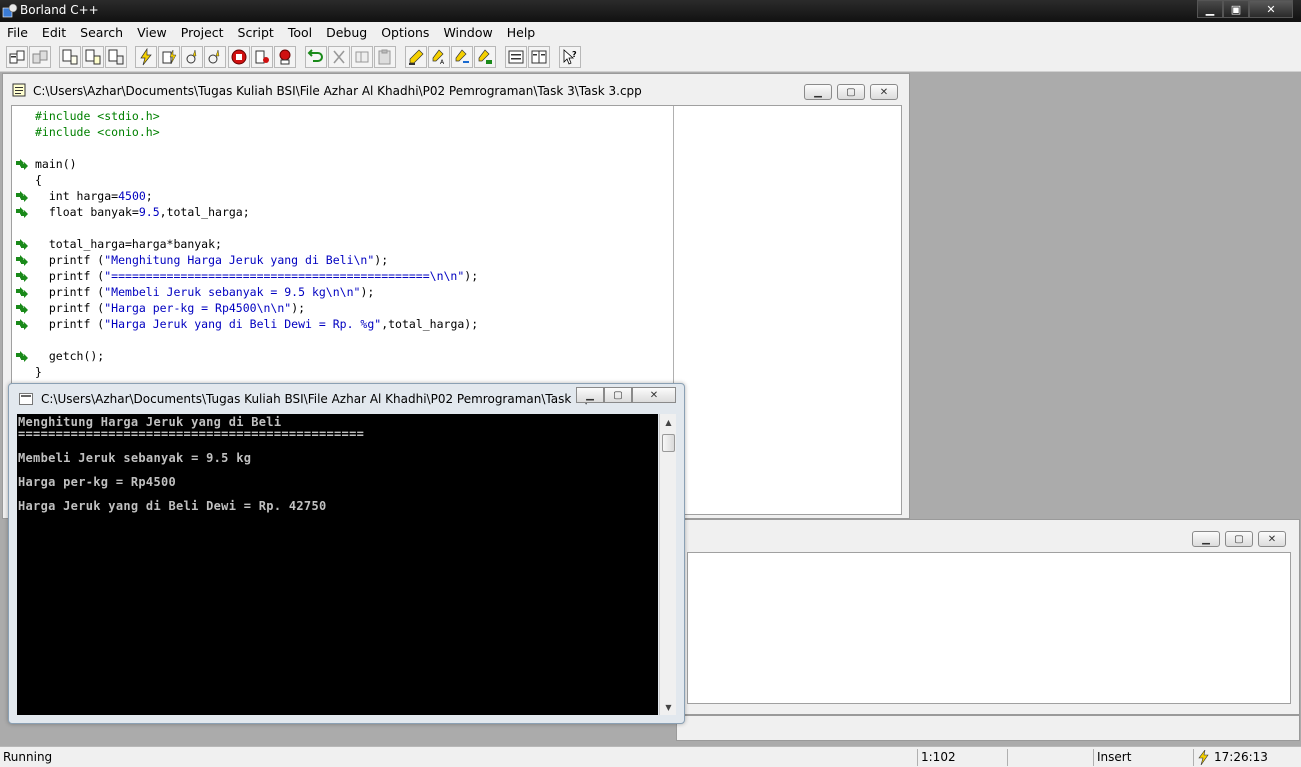 Image resolution: width=1301 pixels, height=767 pixels. Describe the element at coordinates (521, 32) in the screenshot. I see `menu-help: Help` at that location.